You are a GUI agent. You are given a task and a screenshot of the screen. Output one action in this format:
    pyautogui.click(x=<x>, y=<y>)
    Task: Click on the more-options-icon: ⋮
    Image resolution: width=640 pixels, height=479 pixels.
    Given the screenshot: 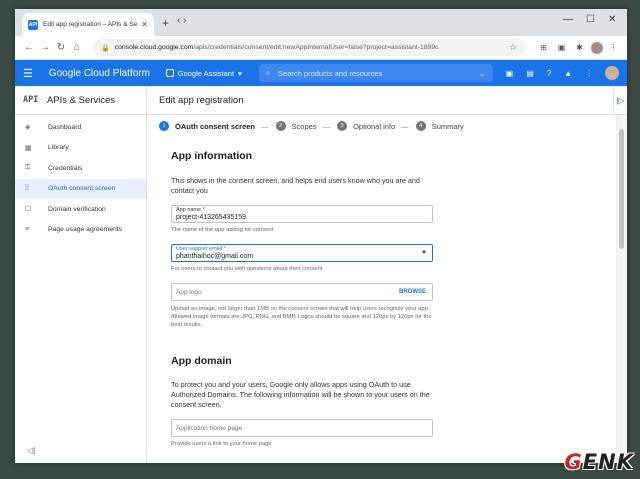 What is the action you would take?
    pyautogui.click(x=589, y=73)
    